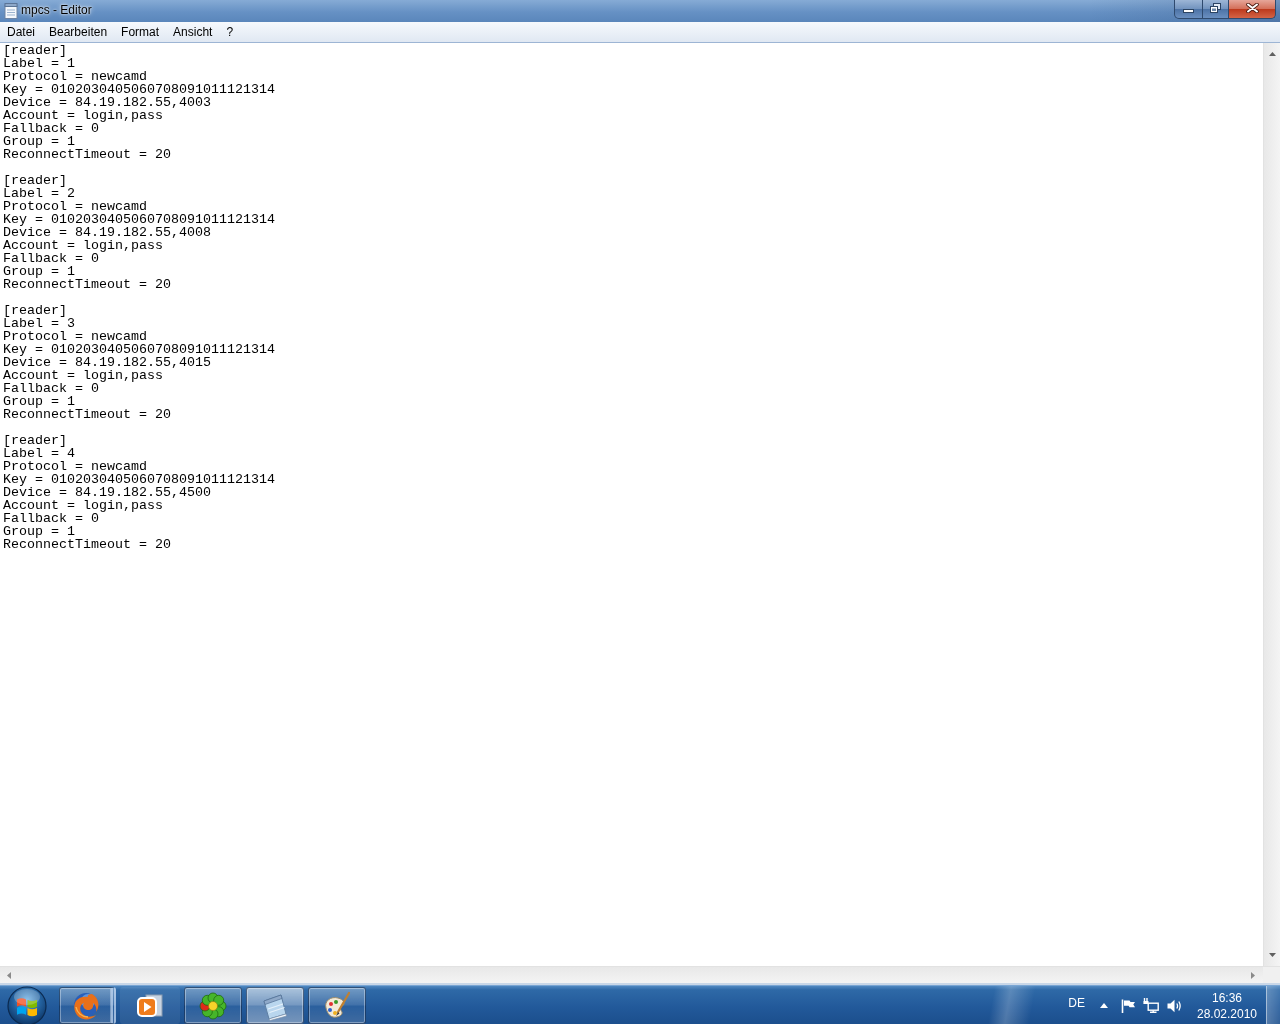 Image resolution: width=1280 pixels, height=1024 pixels. I want to click on start-button, so click(27, 1004).